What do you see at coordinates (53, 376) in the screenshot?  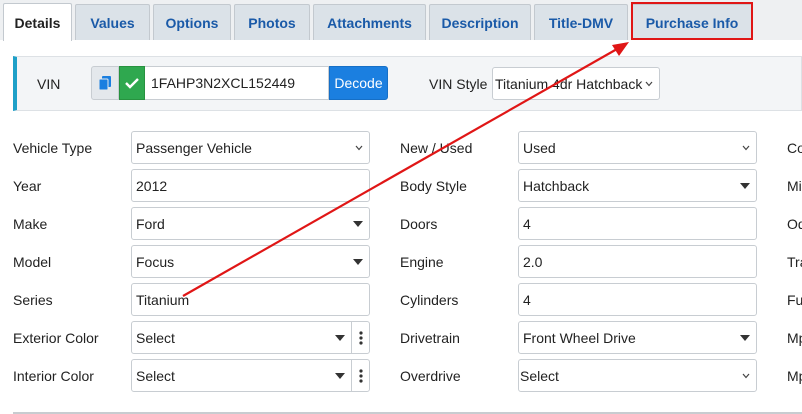 I see `interior-color-label: Interior Color` at bounding box center [53, 376].